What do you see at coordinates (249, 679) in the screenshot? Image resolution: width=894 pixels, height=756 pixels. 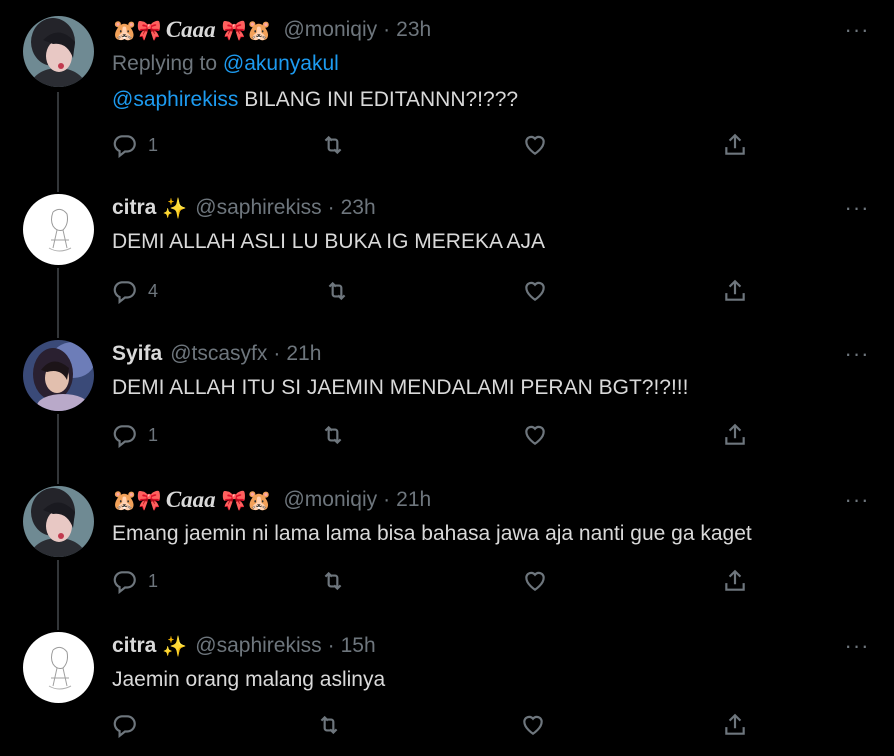 I see `tweet-text: Jaemin orang malang aslinya` at bounding box center [249, 679].